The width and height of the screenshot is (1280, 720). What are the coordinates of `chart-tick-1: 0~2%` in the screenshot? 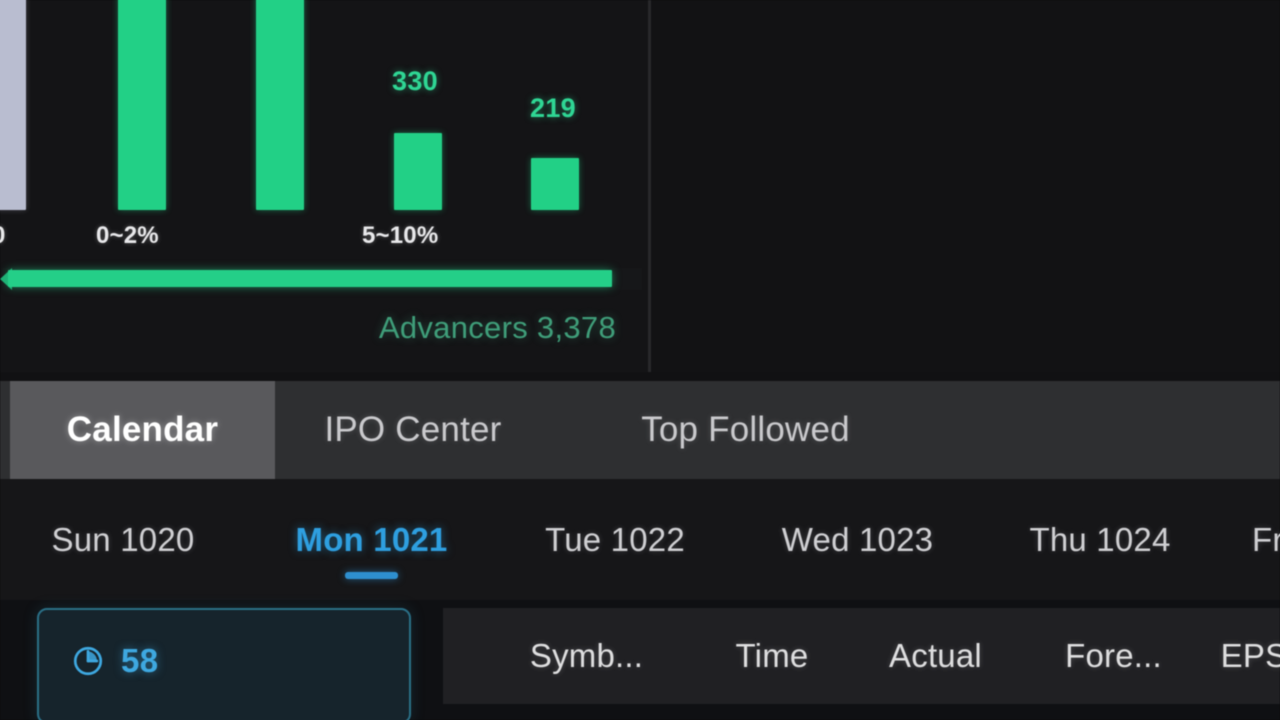 It's located at (127, 235).